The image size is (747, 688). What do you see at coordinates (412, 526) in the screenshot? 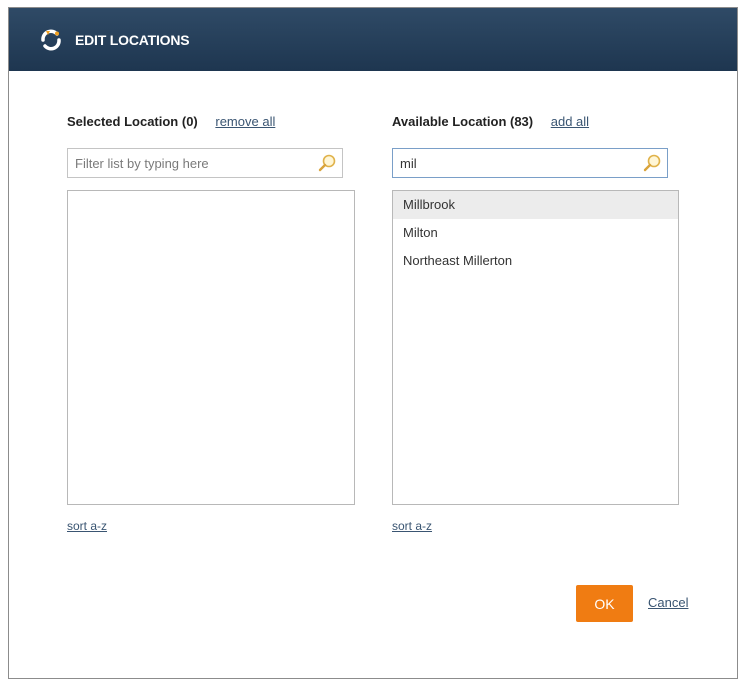
I see `available-sort-link: sort a-z` at bounding box center [412, 526].